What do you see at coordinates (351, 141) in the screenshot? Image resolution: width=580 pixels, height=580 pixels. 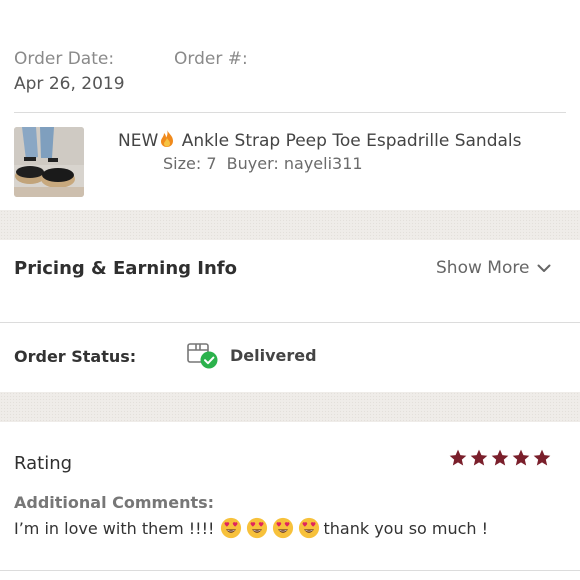 I see `product-title-text: Ankle Strap Peep Toe Espadrille Sandals` at bounding box center [351, 141].